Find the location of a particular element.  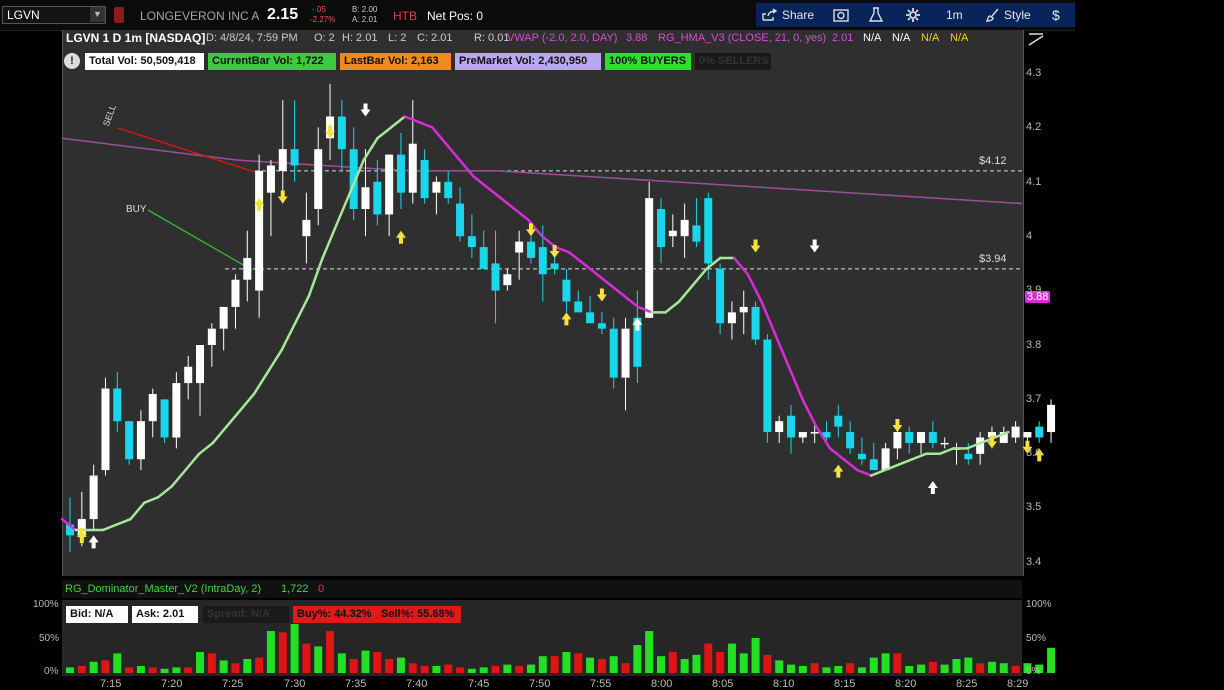

white-up-arrow is located at coordinates (93, 542).